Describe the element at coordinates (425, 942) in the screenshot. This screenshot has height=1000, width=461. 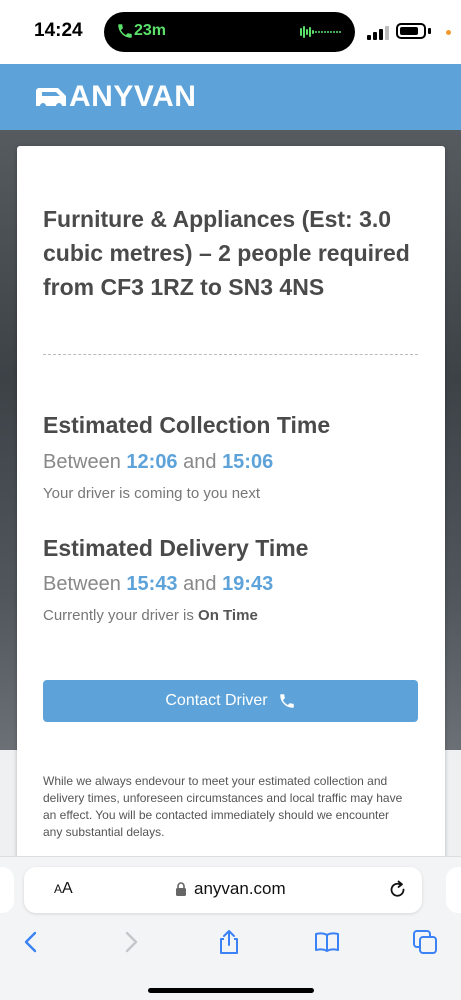
I see `tabs-icon` at that location.